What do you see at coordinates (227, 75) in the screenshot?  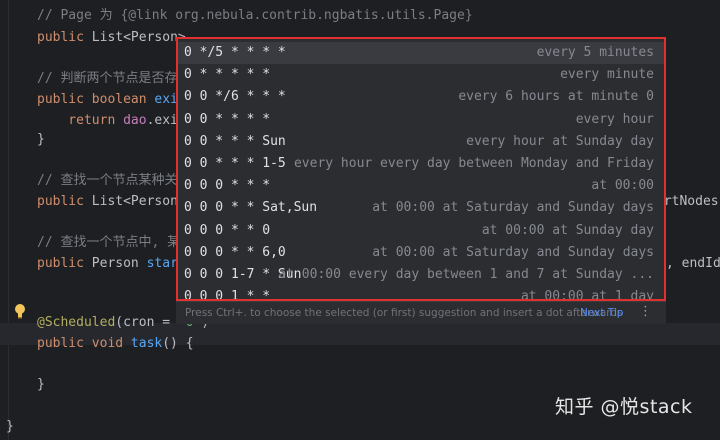 I see `cron-expression: 0 * * * * *` at bounding box center [227, 75].